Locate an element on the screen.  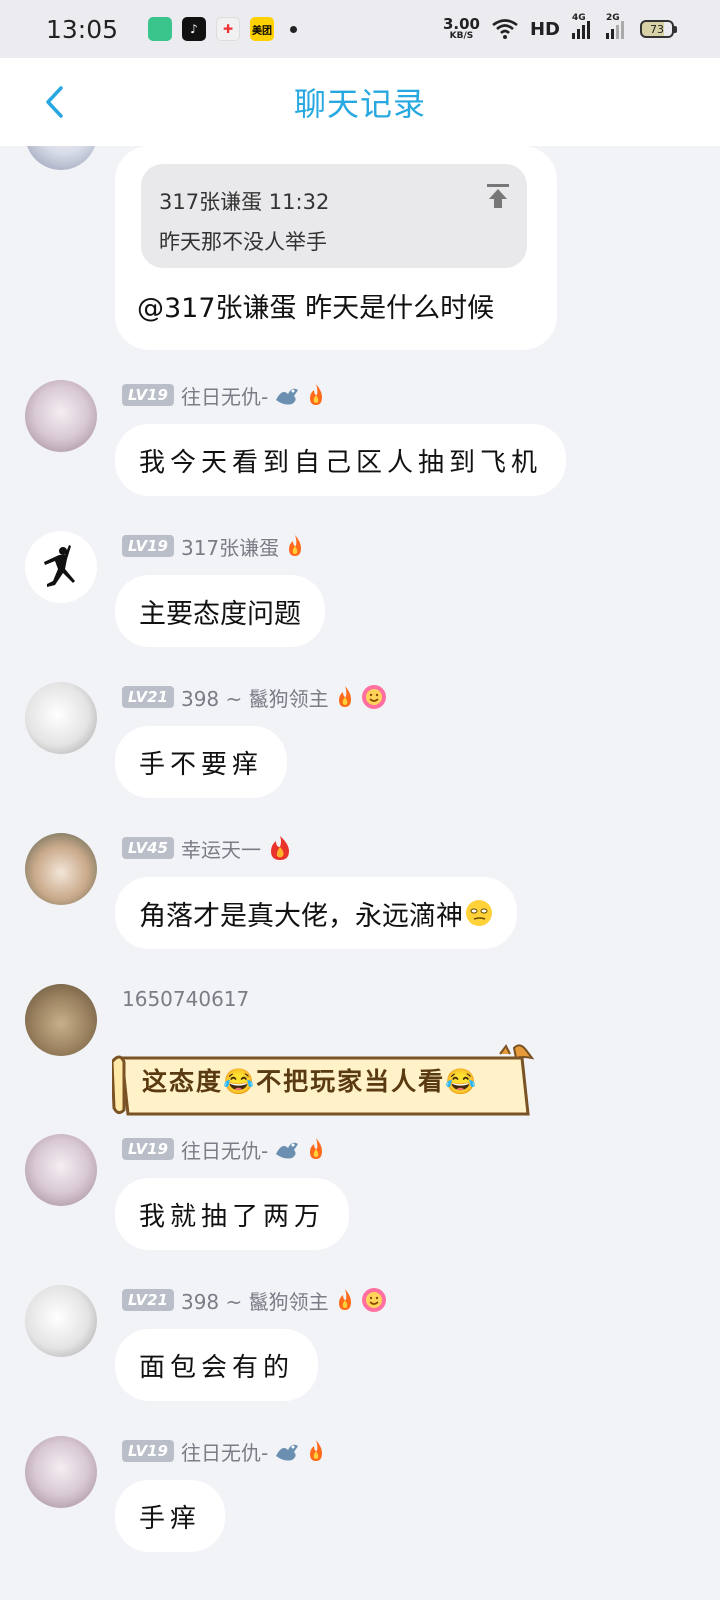
nickname: 1650740617 is located at coordinates (185, 999).